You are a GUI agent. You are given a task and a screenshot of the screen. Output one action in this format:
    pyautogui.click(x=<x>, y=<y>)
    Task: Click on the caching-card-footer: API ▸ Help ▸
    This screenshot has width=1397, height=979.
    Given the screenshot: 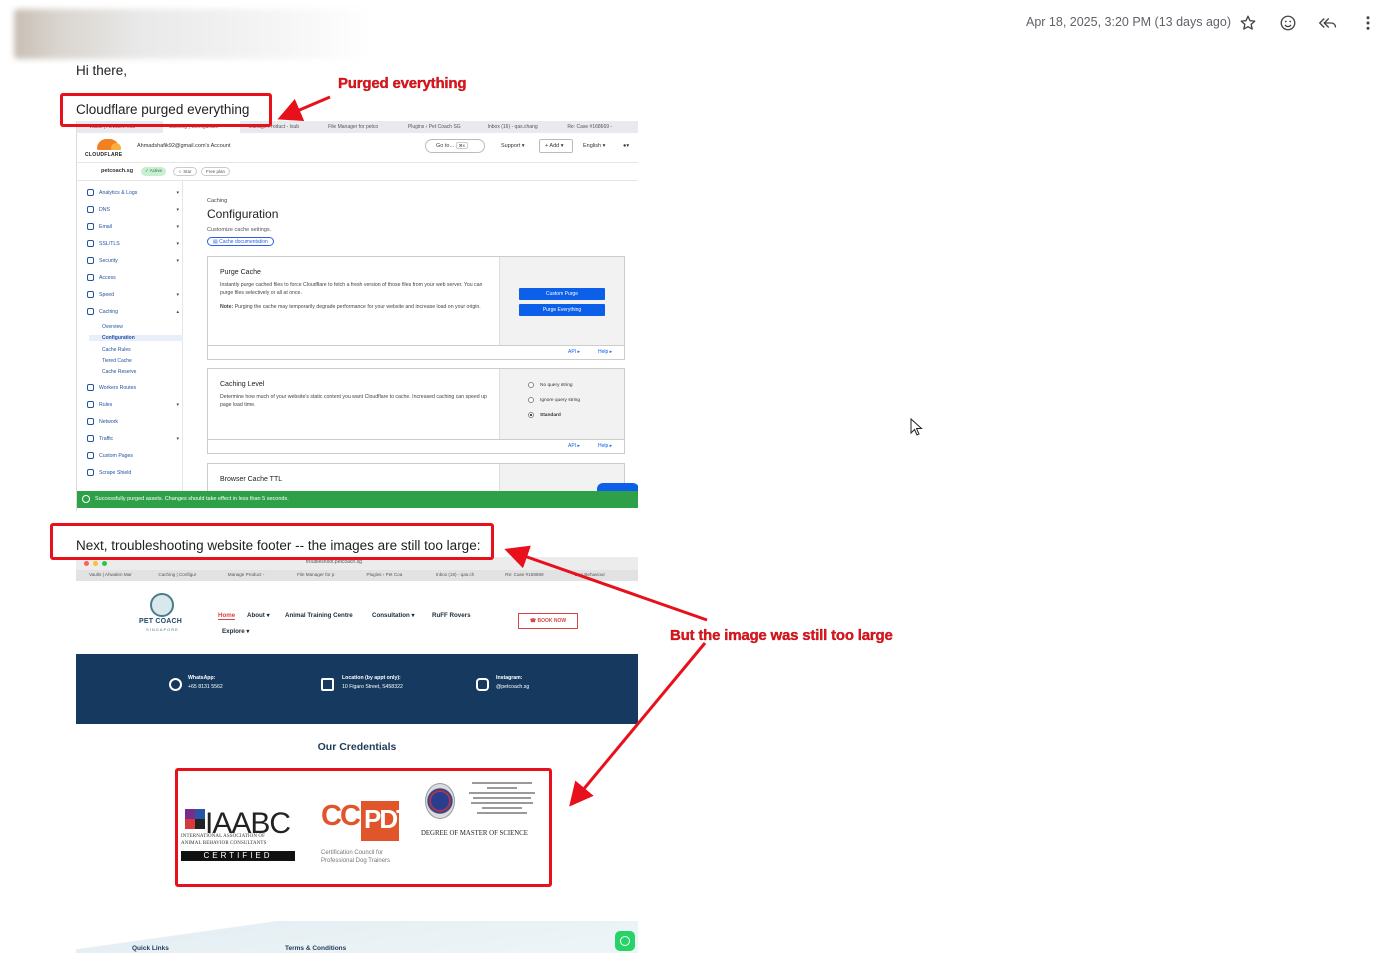 What is the action you would take?
    pyautogui.click(x=416, y=447)
    